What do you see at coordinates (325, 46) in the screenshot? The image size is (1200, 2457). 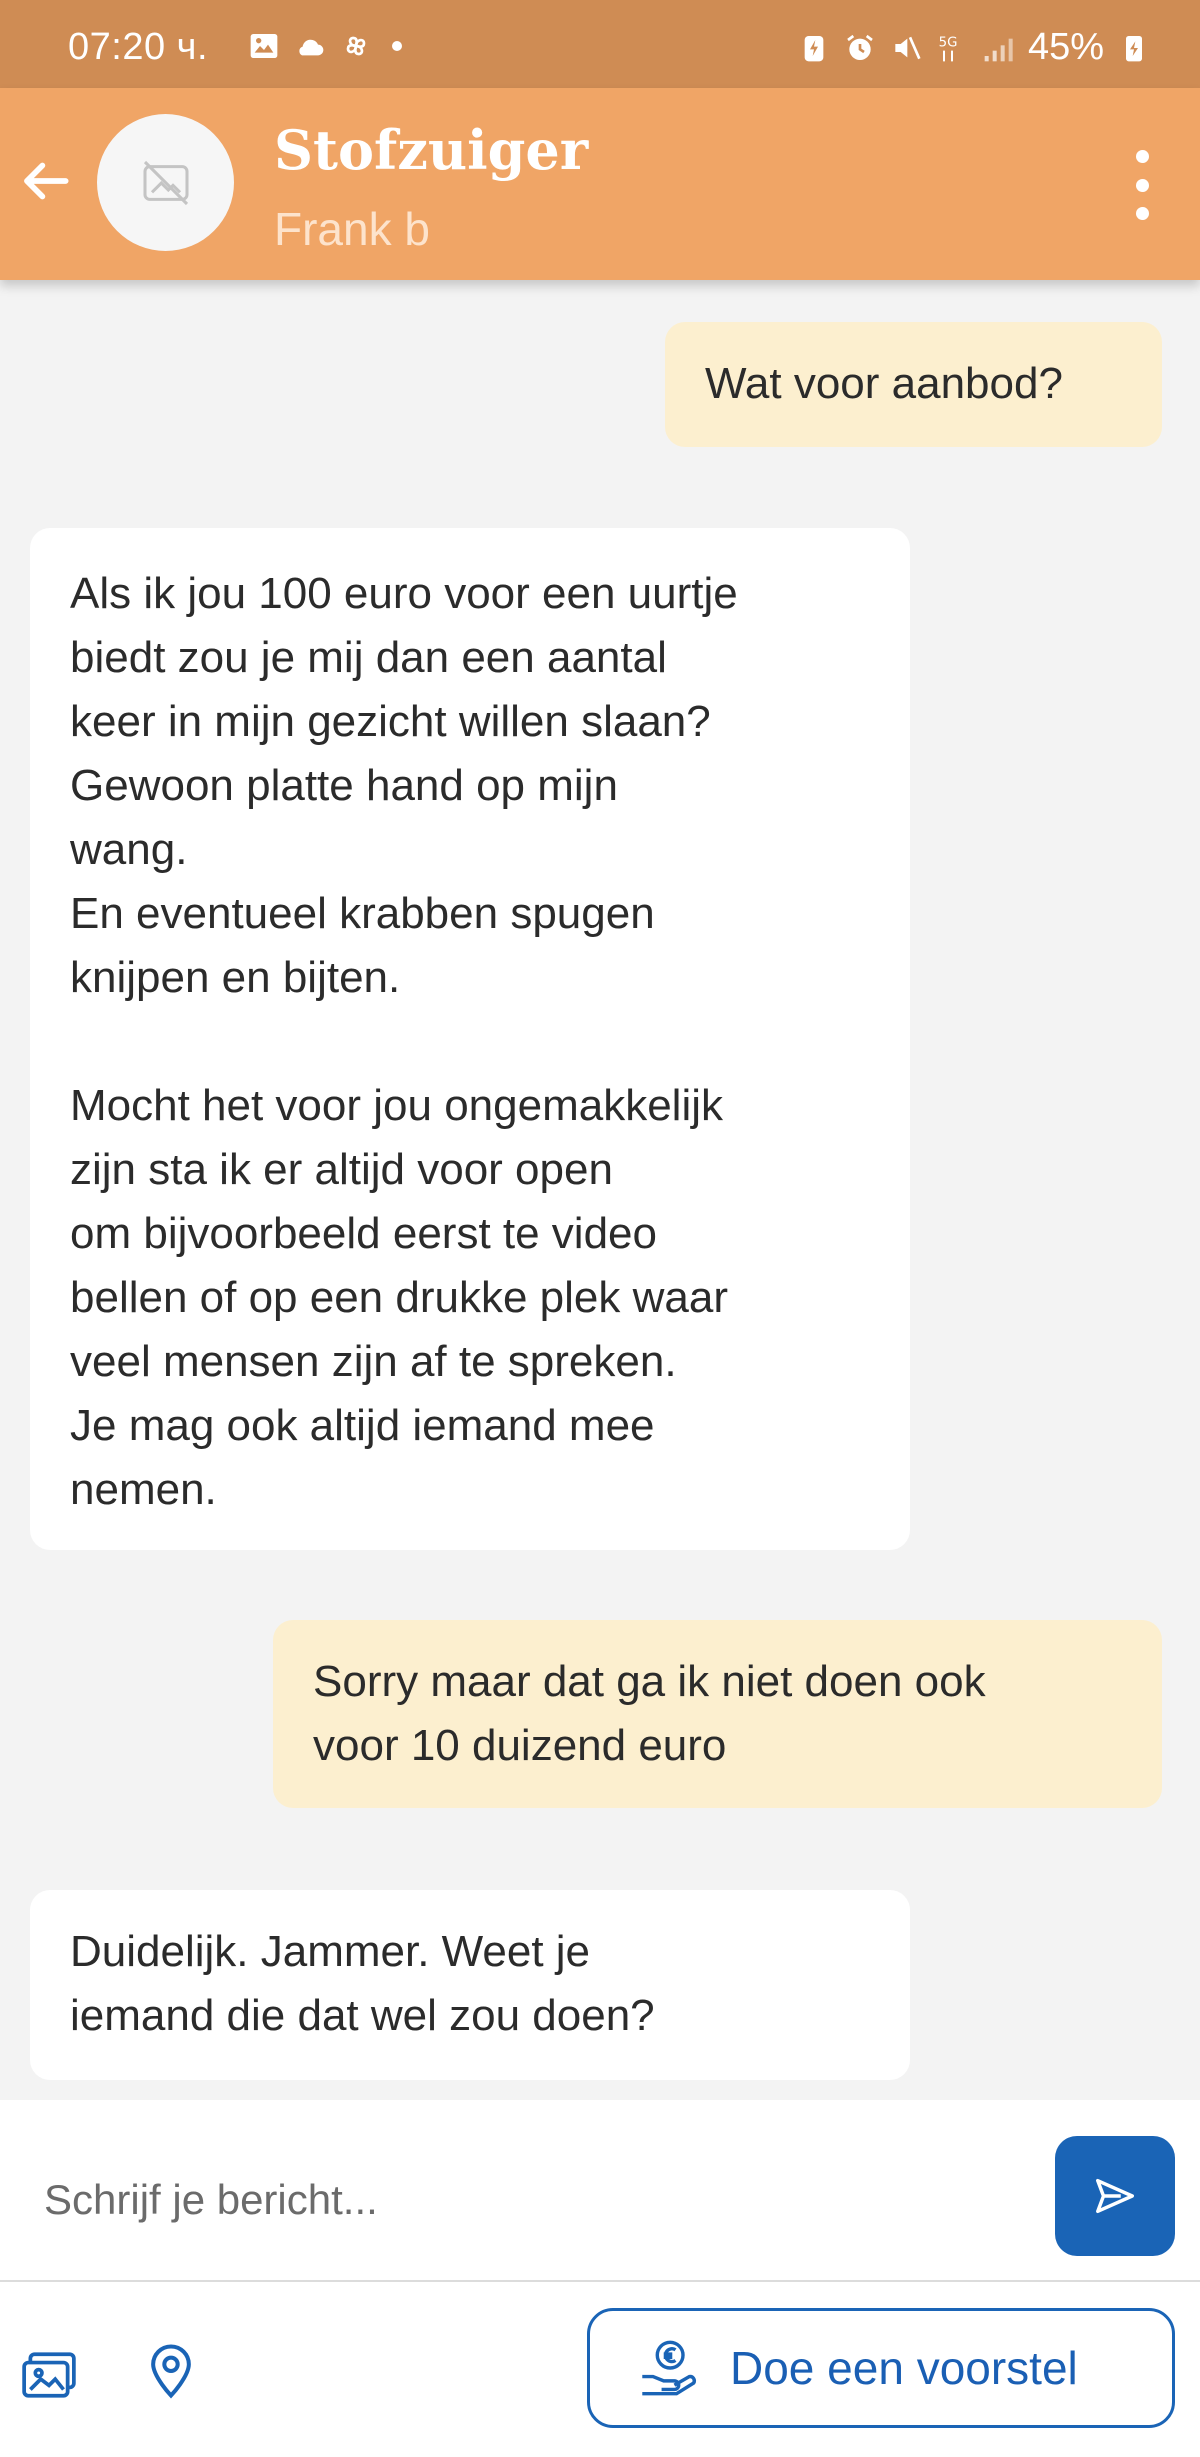 I see `status-notification-icons` at bounding box center [325, 46].